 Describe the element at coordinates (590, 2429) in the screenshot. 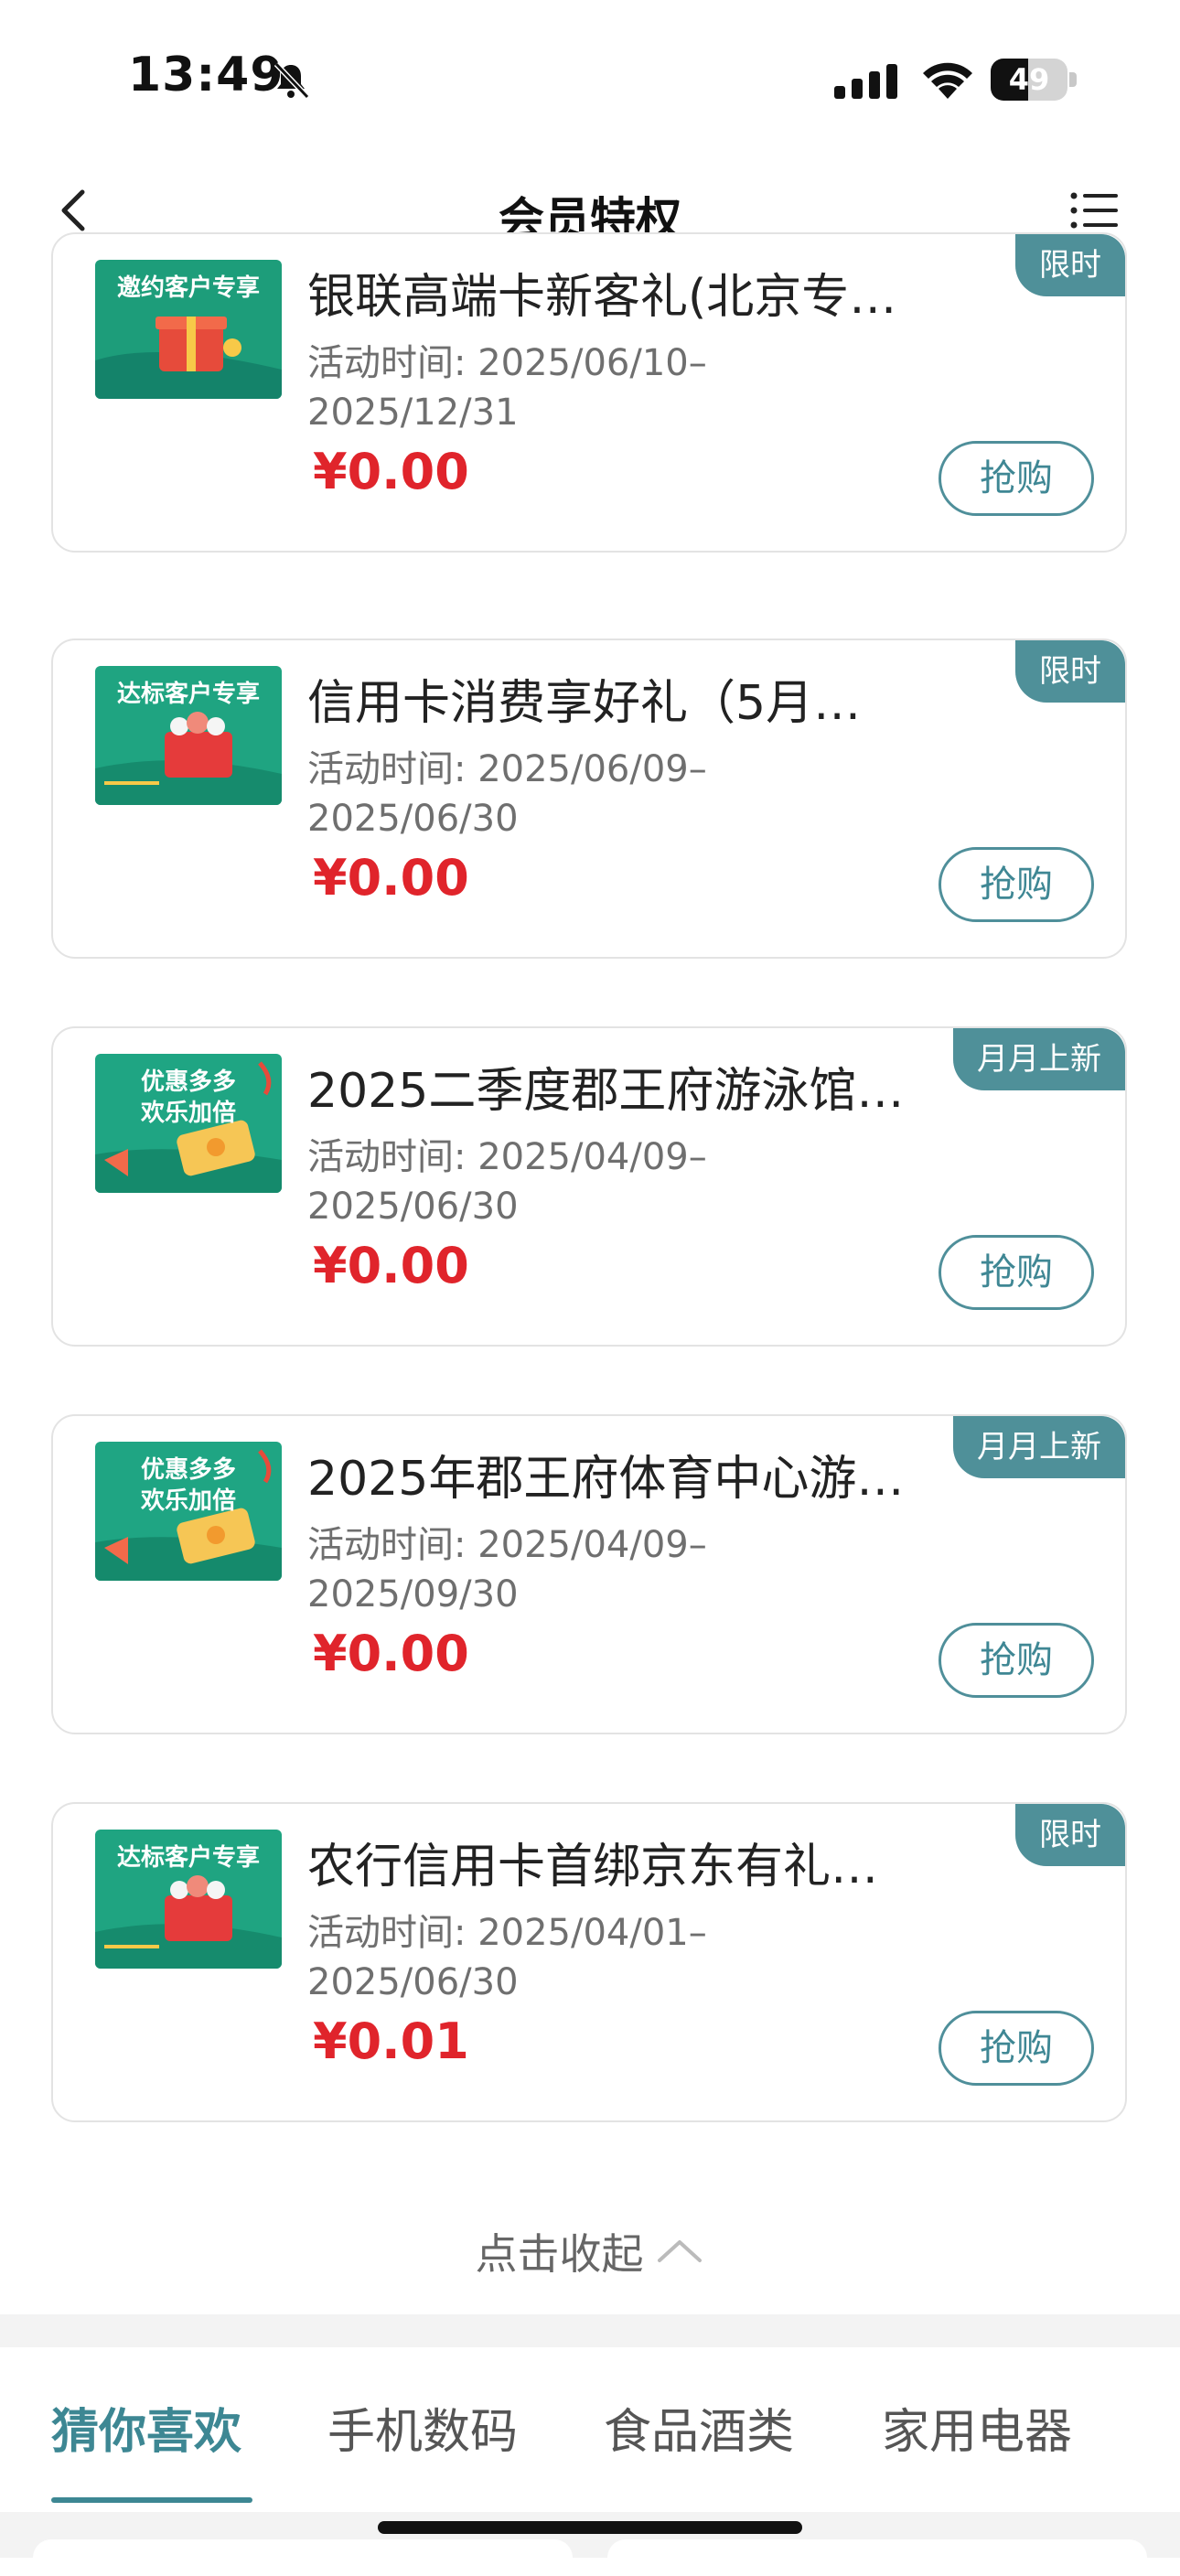

I see `category-tabs: 猜你喜欢 手机数码 食品酒类 家用电器` at that location.